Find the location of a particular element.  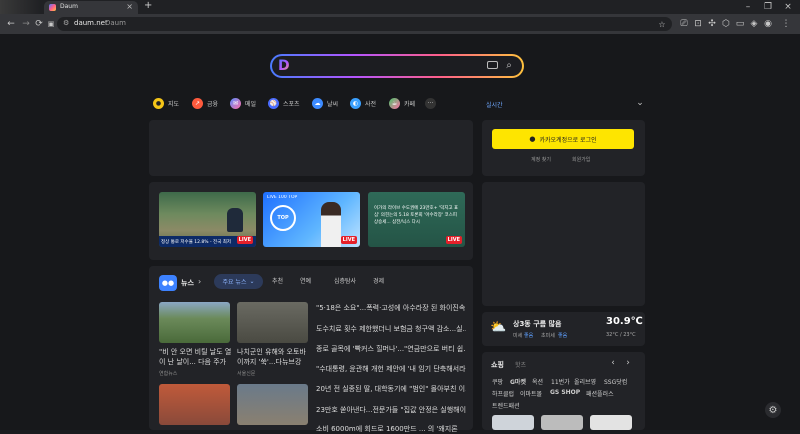

extension-b-icon: ▭ is located at coordinates (740, 24).